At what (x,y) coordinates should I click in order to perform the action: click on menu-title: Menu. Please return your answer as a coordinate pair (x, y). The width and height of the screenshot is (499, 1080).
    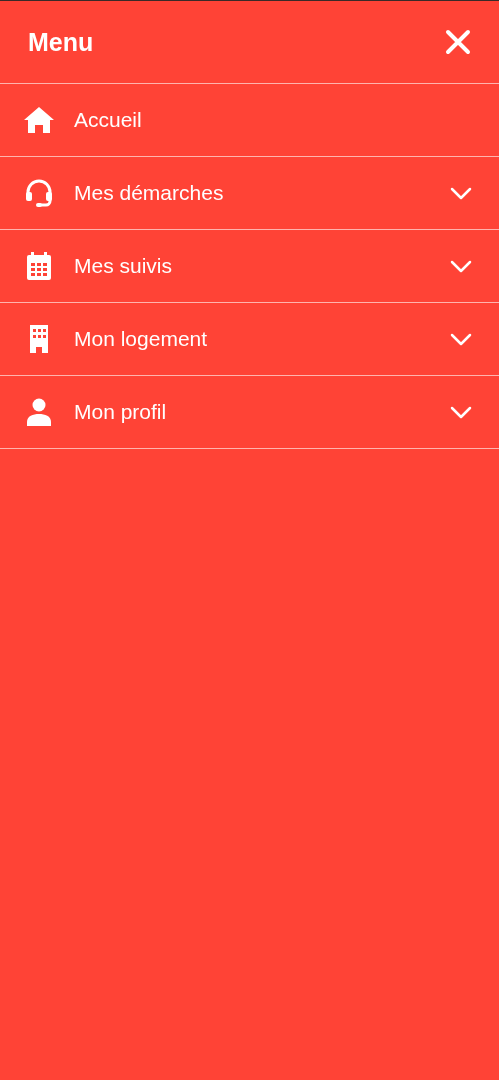
    Looking at the image, I should click on (61, 42).